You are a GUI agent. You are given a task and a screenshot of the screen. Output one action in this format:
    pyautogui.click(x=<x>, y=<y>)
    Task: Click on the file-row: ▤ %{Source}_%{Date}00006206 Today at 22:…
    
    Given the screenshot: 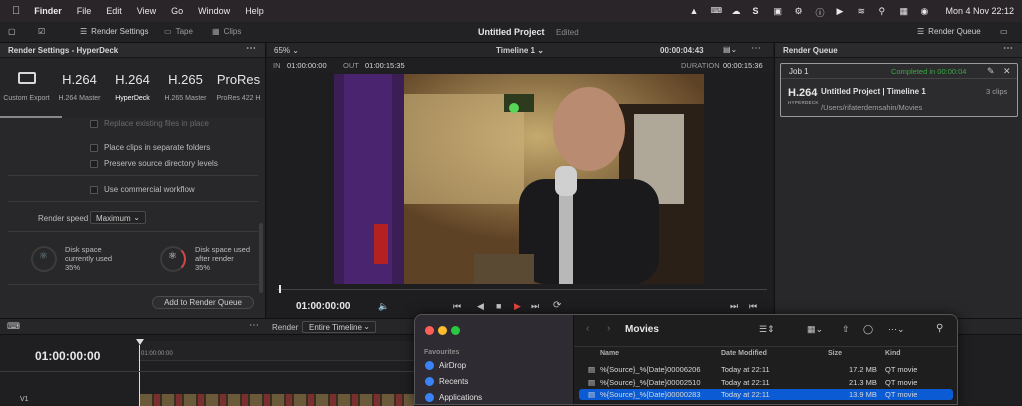 What is the action you would take?
    pyautogui.click(x=765, y=369)
    